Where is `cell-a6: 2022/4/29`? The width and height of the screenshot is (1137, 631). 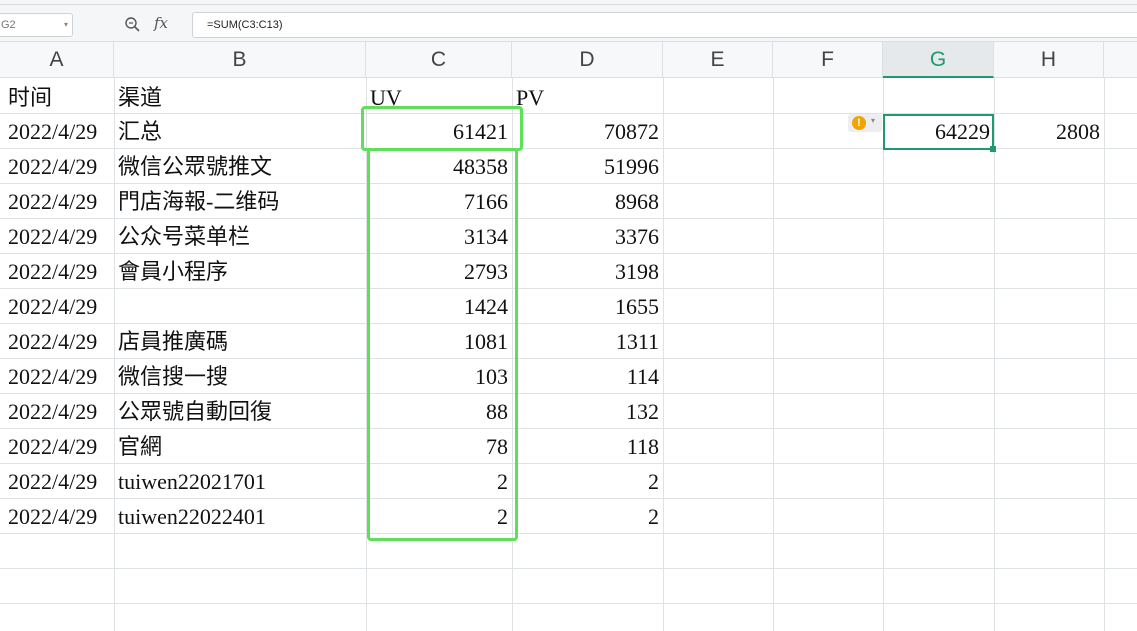
cell-a6: 2022/4/29 is located at coordinates (59, 271).